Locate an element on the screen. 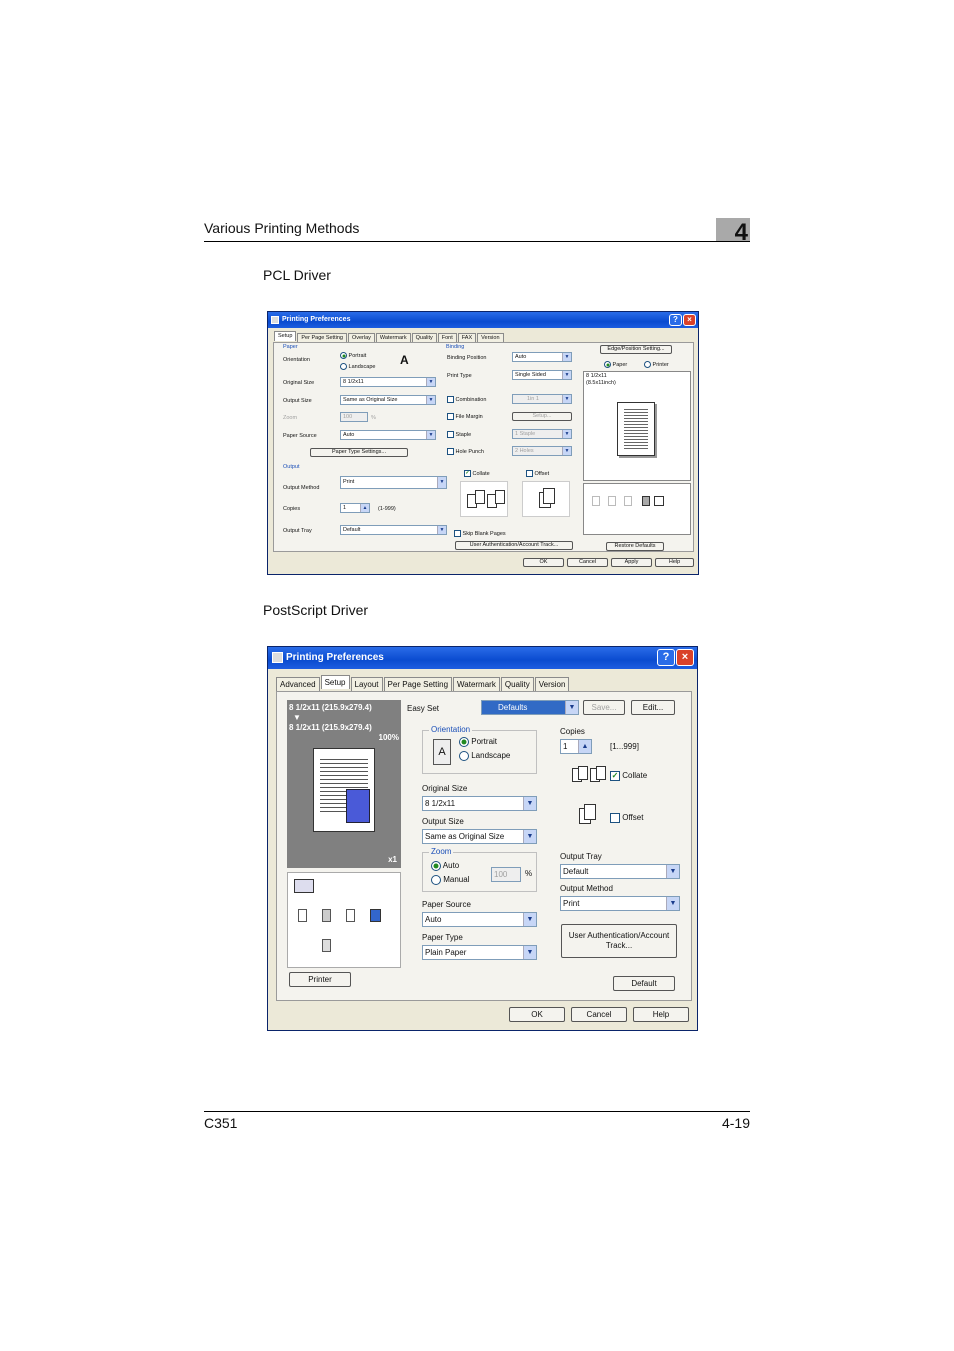 The width and height of the screenshot is (954, 1351). view-printer-option: Printer is located at coordinates (656, 364).